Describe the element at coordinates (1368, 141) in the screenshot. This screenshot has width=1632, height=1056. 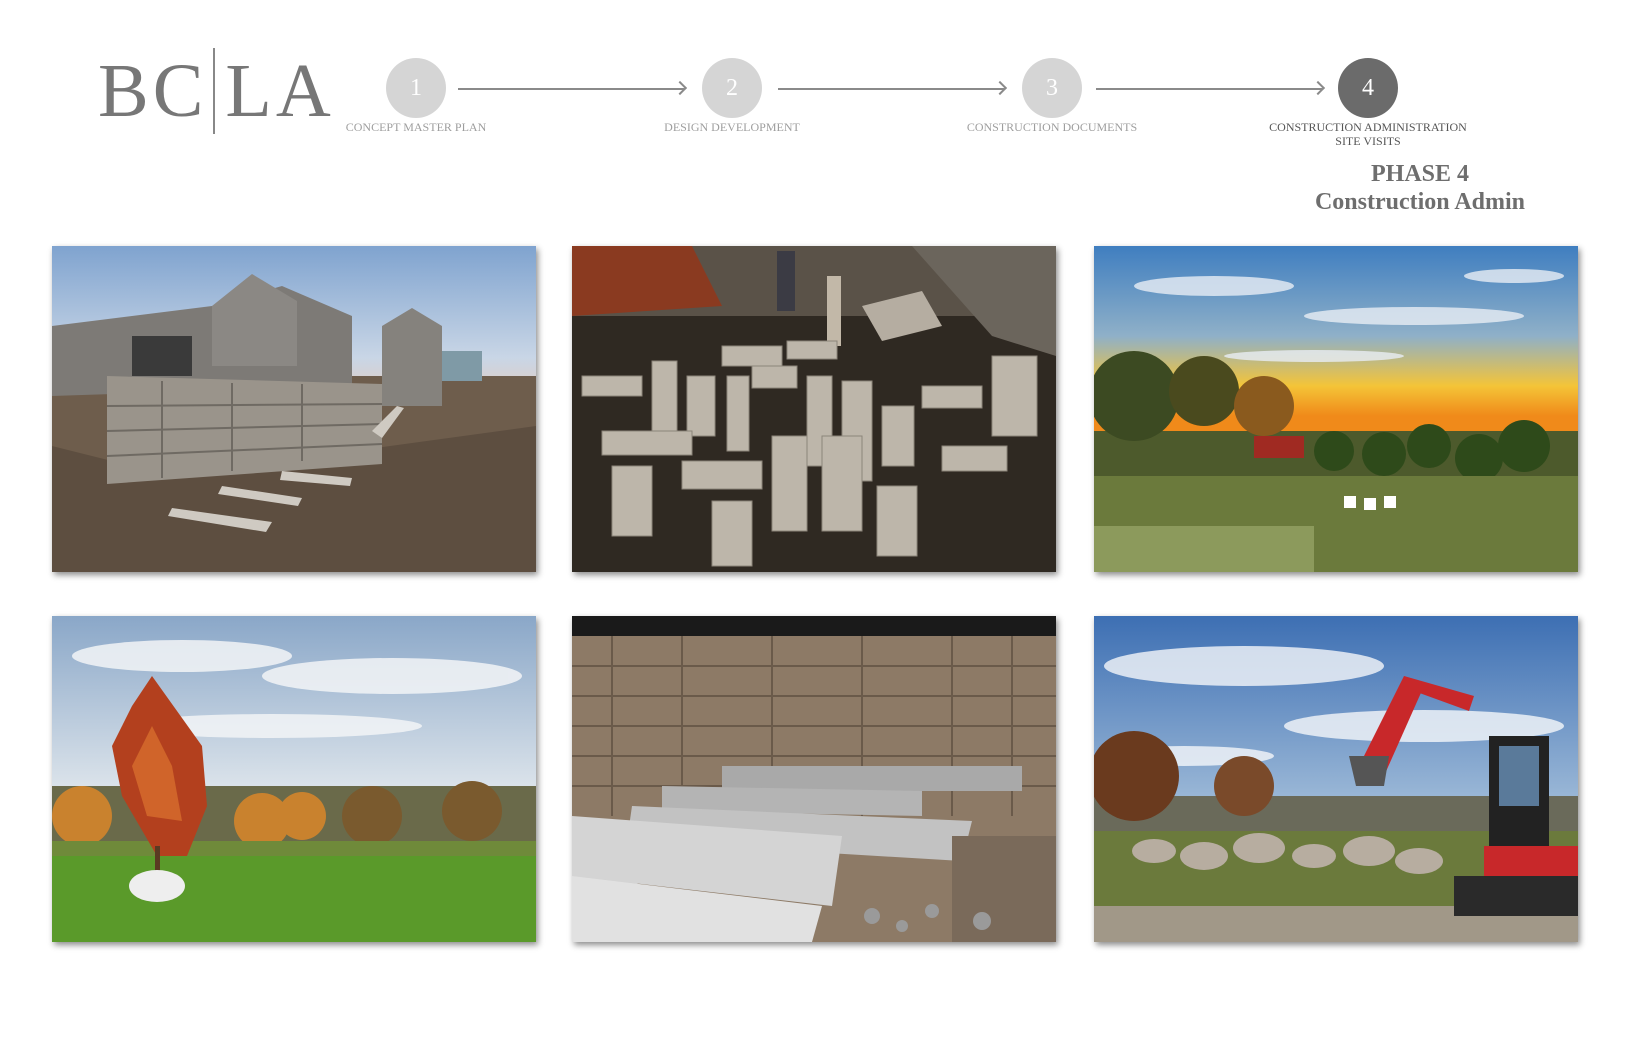
I see `step-label-4-line2: SITE VISITS` at that location.